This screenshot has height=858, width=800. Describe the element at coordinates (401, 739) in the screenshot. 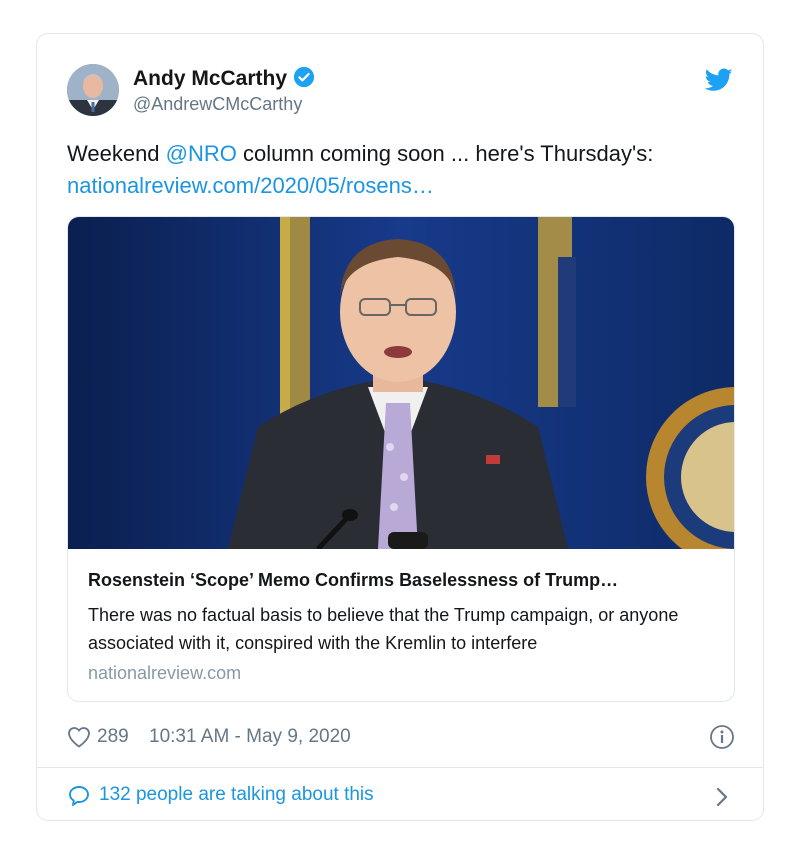

I see `tweet-meta-row: 289 10:31 AM - May 9, 2020` at that location.